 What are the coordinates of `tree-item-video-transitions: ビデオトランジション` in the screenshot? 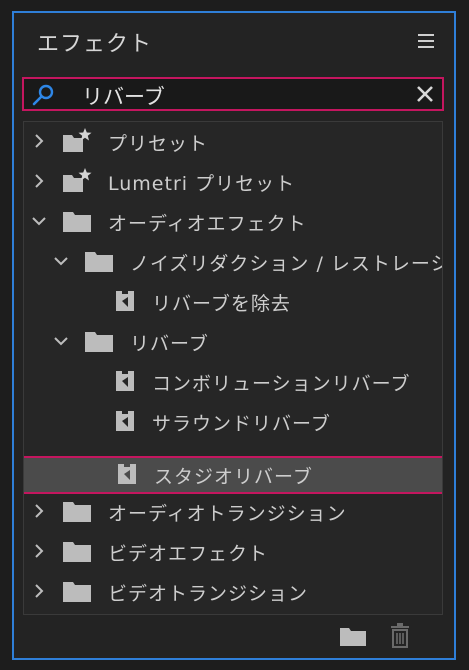 It's located at (233, 592).